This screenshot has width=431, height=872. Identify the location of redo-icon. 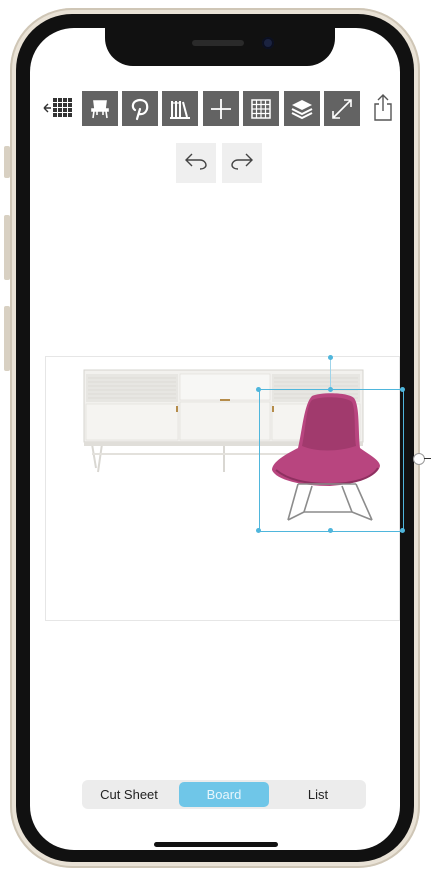
(242, 163).